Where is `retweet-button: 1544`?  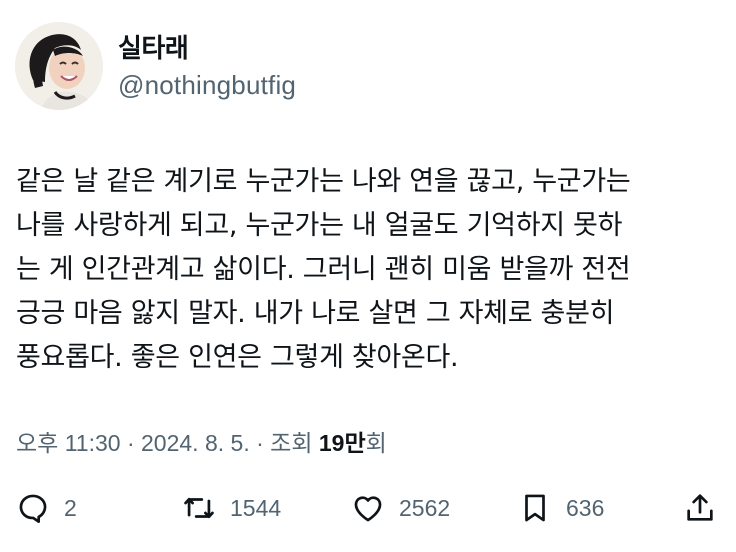
retweet-button: 1544 is located at coordinates (231, 508).